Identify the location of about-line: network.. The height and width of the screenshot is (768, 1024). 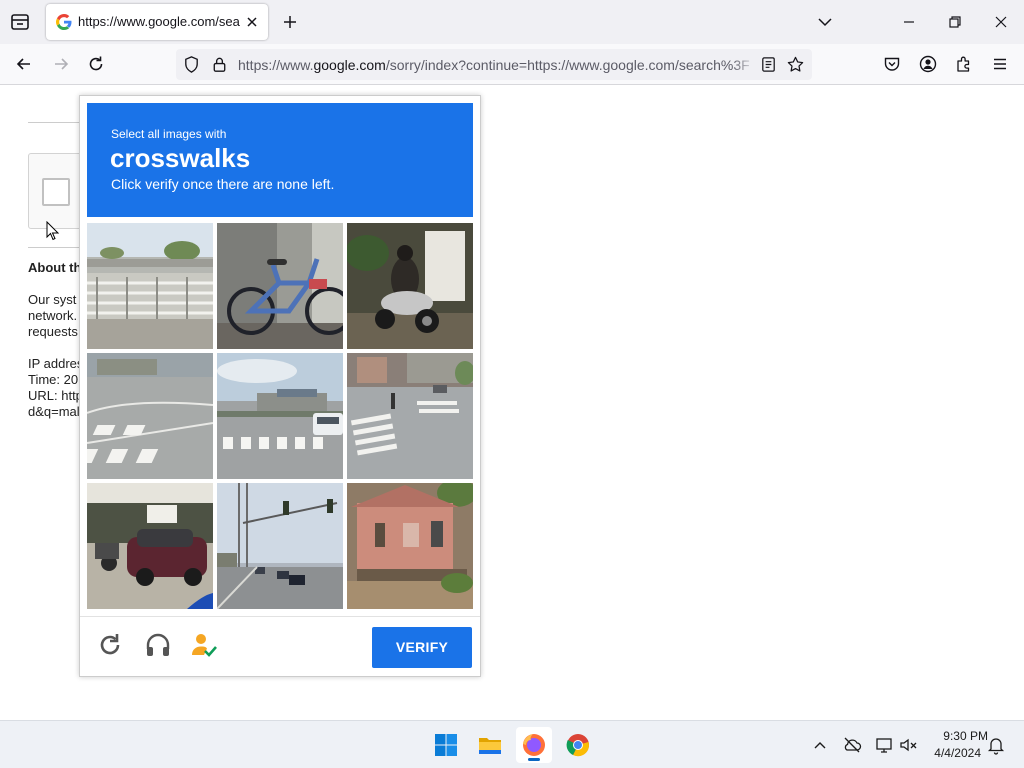
(53, 315).